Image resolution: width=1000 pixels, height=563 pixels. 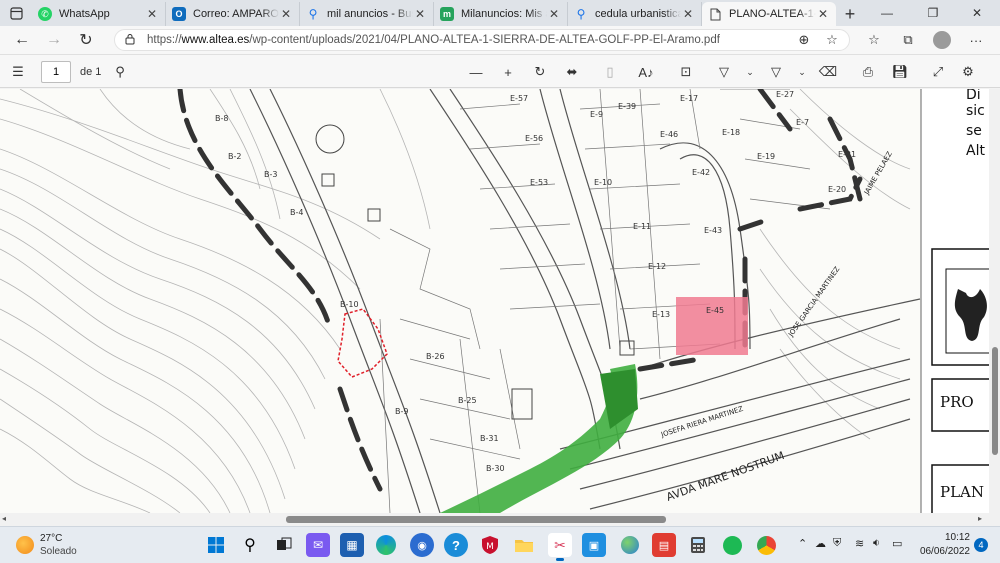 What do you see at coordinates (84, 14) in the screenshot?
I see `tab-title: WhatsApp` at bounding box center [84, 14].